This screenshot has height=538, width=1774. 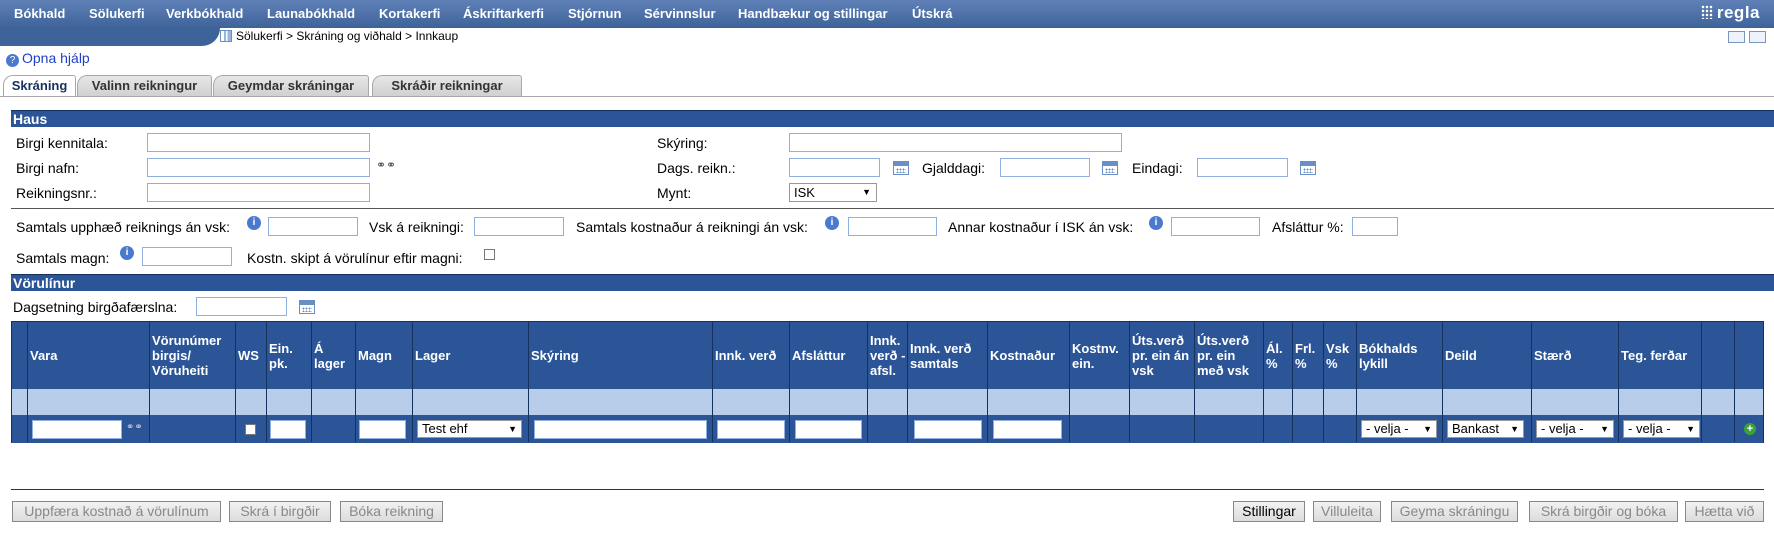 I want to click on help-text: Opna hjálp, so click(x=56, y=58).